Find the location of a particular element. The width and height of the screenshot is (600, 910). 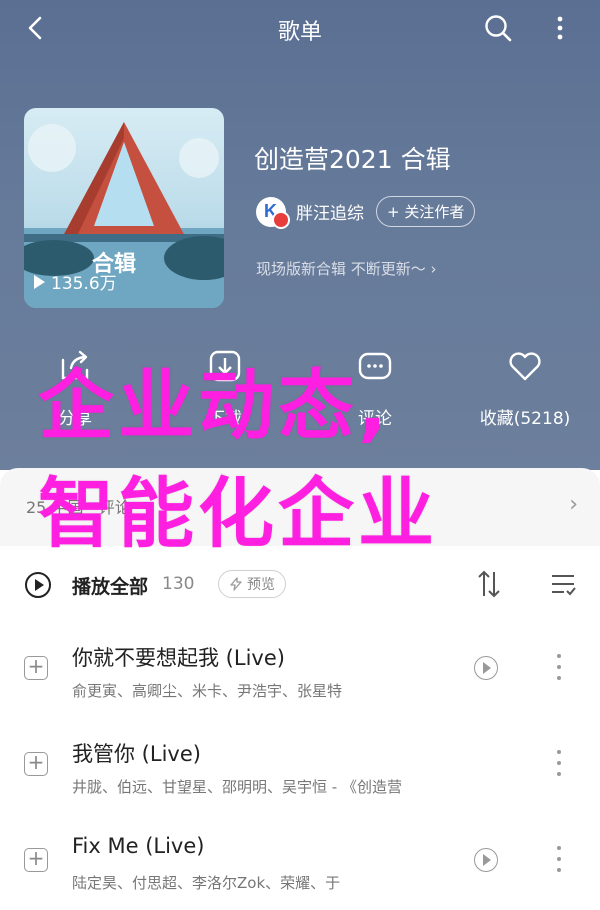

song-artists: 井胧、伯远、甘望星、邵明明、吴宇恒 - 《创造营 is located at coordinates (237, 787).